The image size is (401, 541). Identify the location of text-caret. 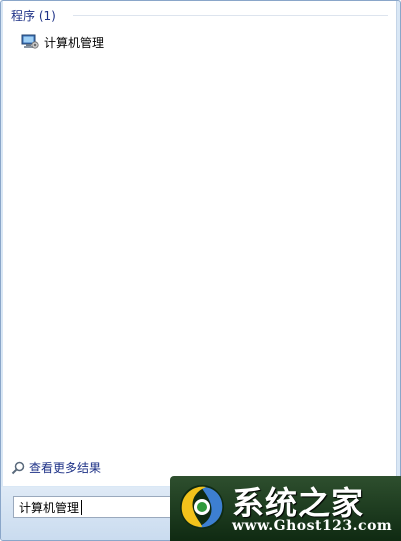
(81, 507).